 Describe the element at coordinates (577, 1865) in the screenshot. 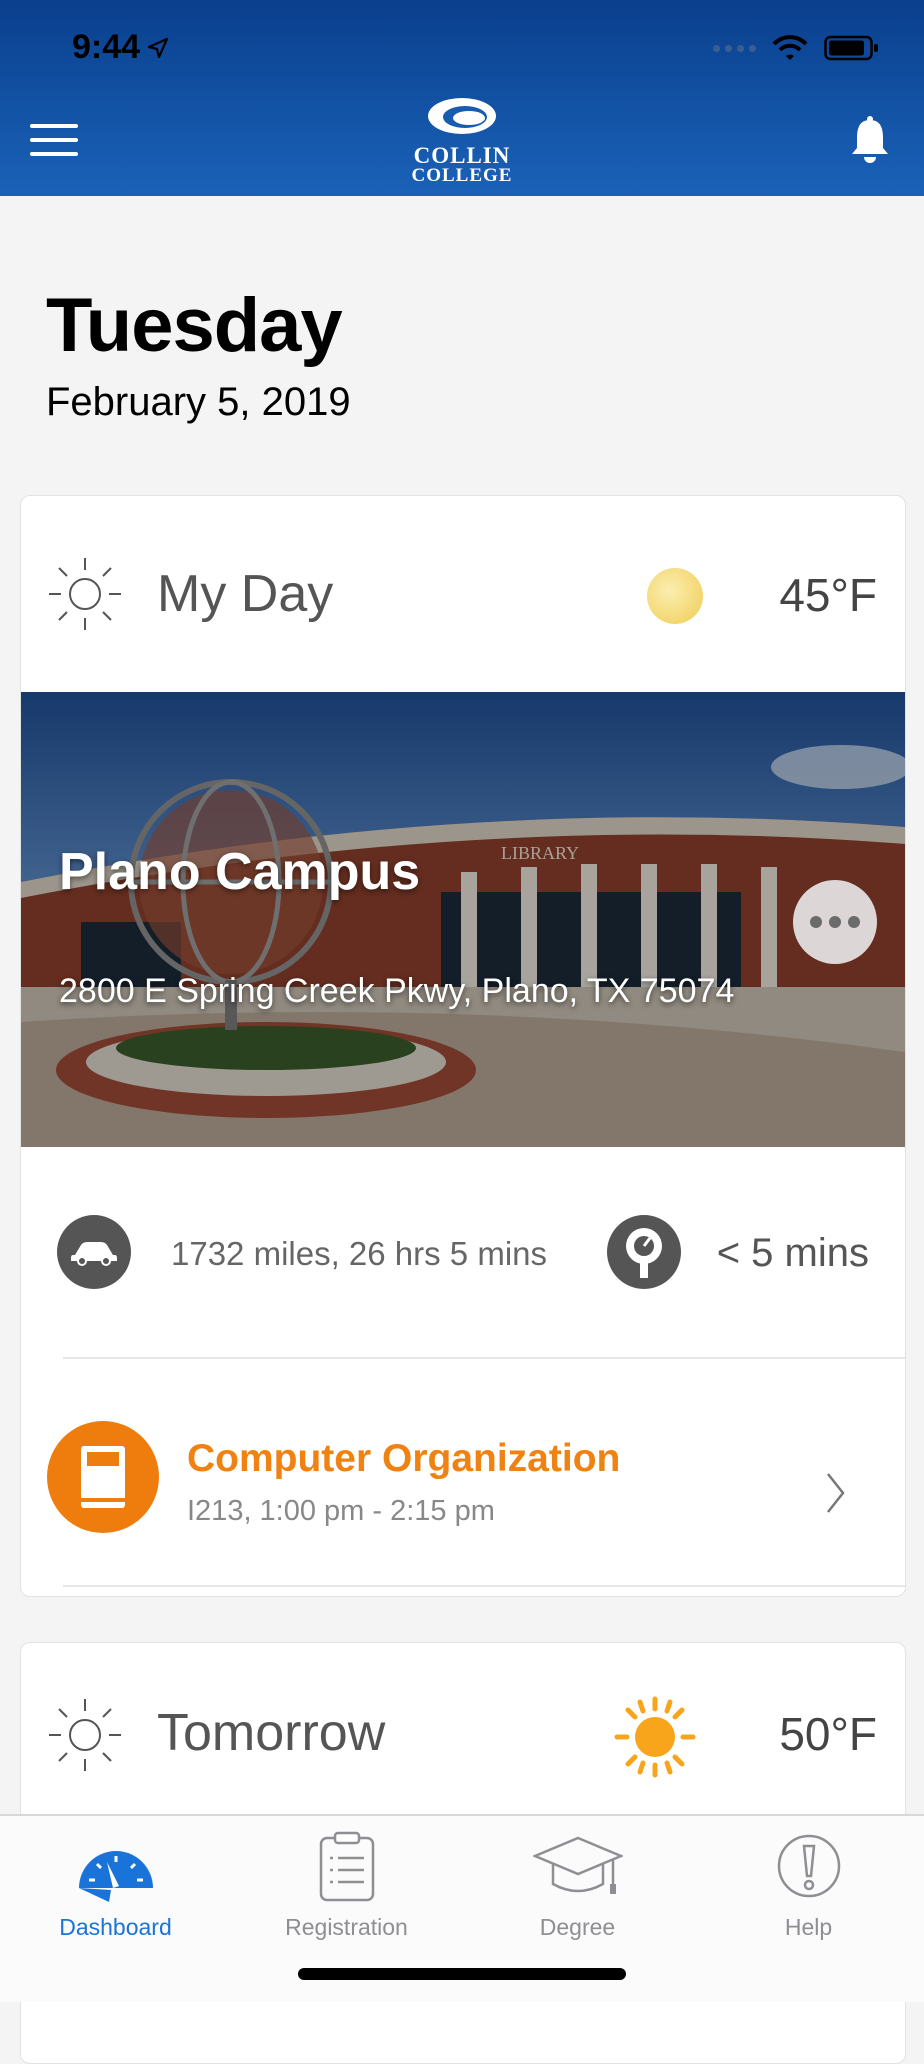

I see `graduation-cap-icon` at that location.